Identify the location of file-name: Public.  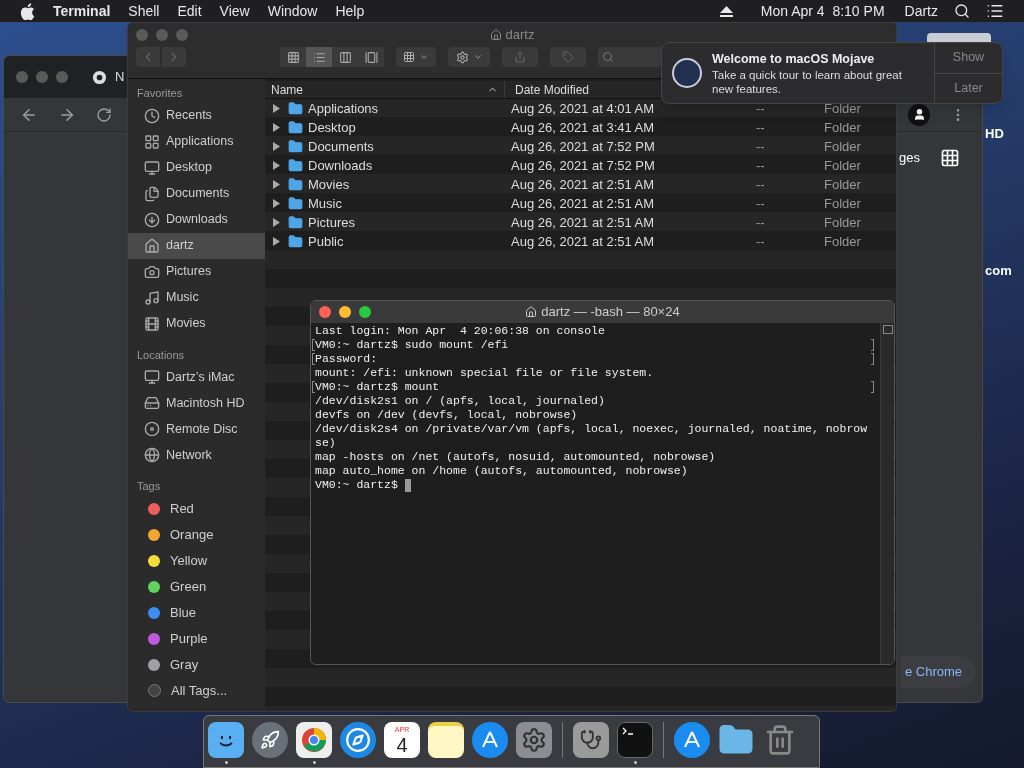
(409, 241).